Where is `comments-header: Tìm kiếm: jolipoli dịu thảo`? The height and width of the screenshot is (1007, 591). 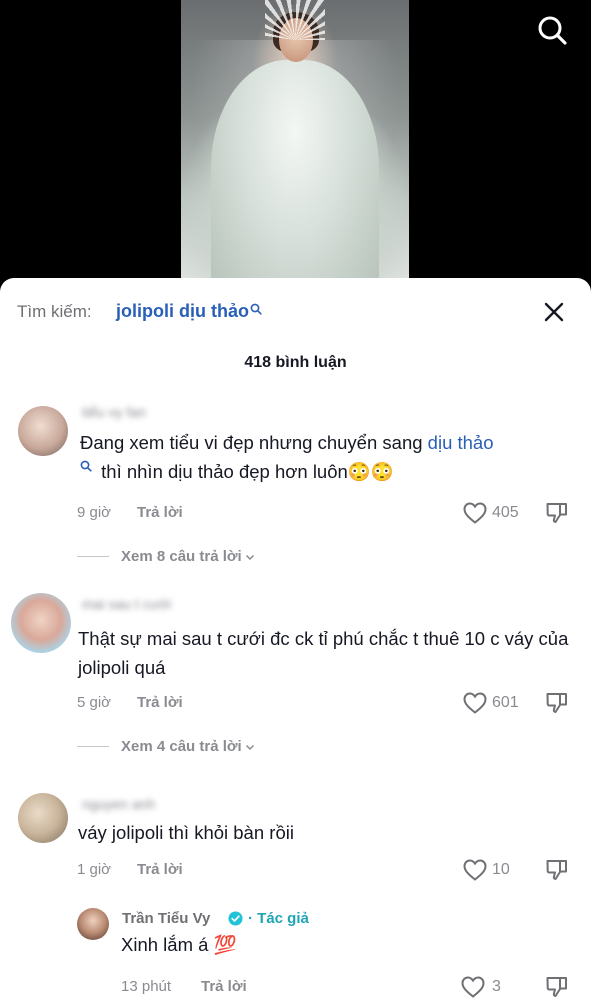 comments-header: Tìm kiếm: jolipoli dịu thảo is located at coordinates (295, 313).